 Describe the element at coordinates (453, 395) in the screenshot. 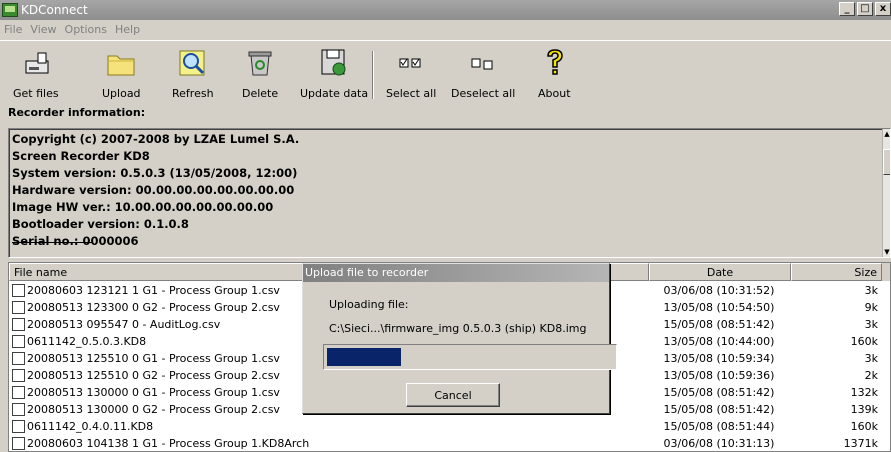

I see `cancel-button: Cancel` at that location.